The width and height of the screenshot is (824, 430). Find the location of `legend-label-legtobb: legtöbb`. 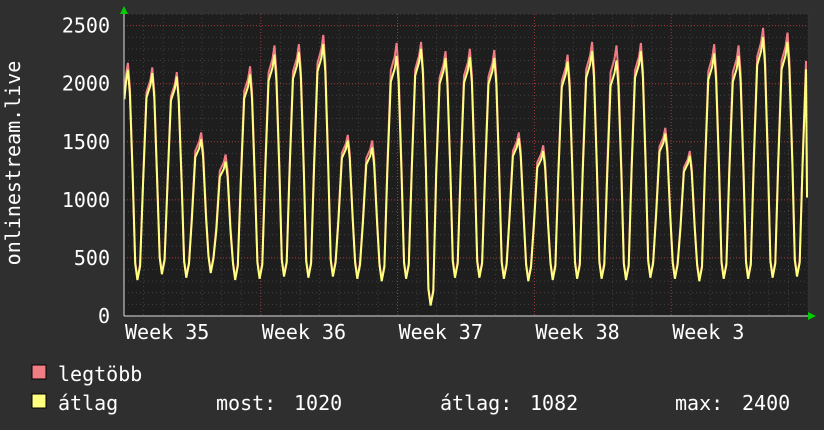

legend-label-legtobb: legtöbb is located at coordinates (100, 374).